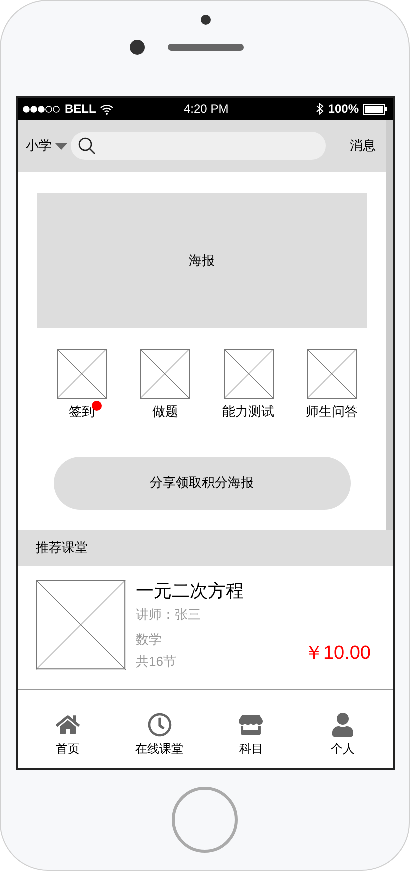 This screenshot has width=410, height=871. Describe the element at coordinates (107, 109) in the screenshot. I see `wifi-icon` at that location.